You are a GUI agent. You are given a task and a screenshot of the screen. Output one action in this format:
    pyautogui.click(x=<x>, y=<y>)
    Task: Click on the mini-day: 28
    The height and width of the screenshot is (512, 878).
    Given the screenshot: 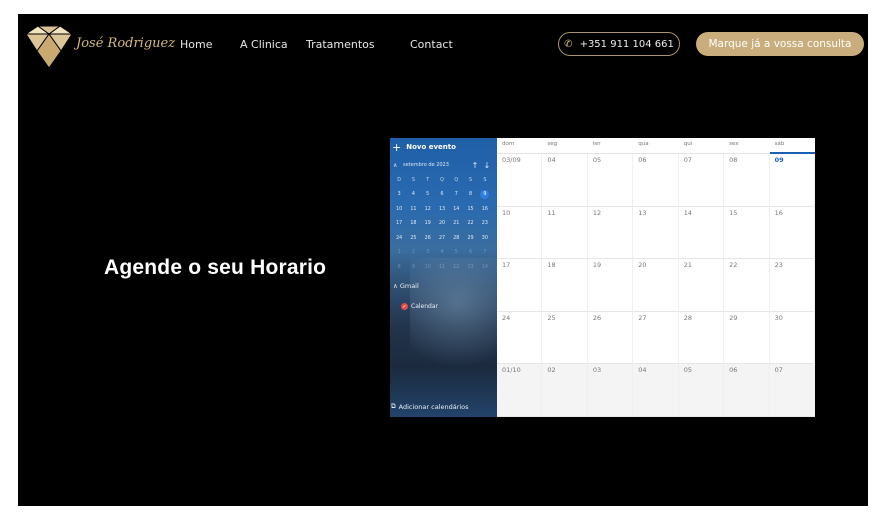 What is the action you would take?
    pyautogui.click(x=456, y=238)
    